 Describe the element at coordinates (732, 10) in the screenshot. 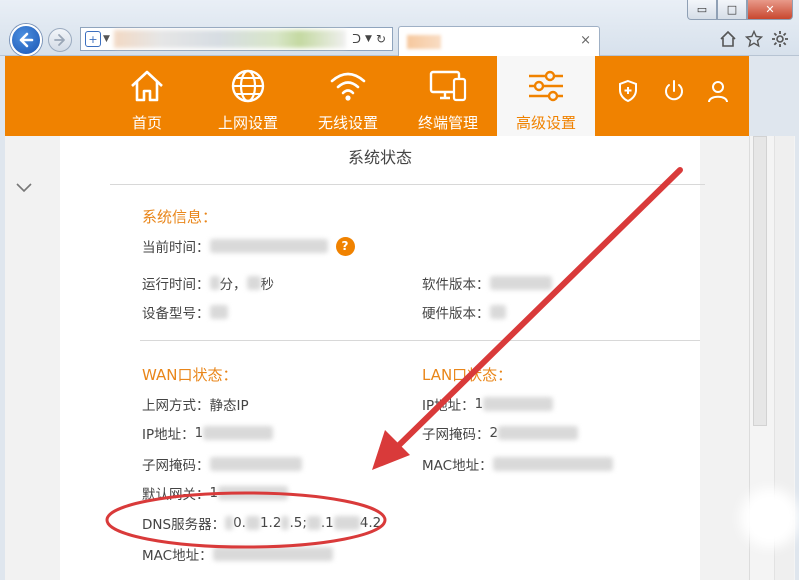

I see `maximize-button: □` at that location.